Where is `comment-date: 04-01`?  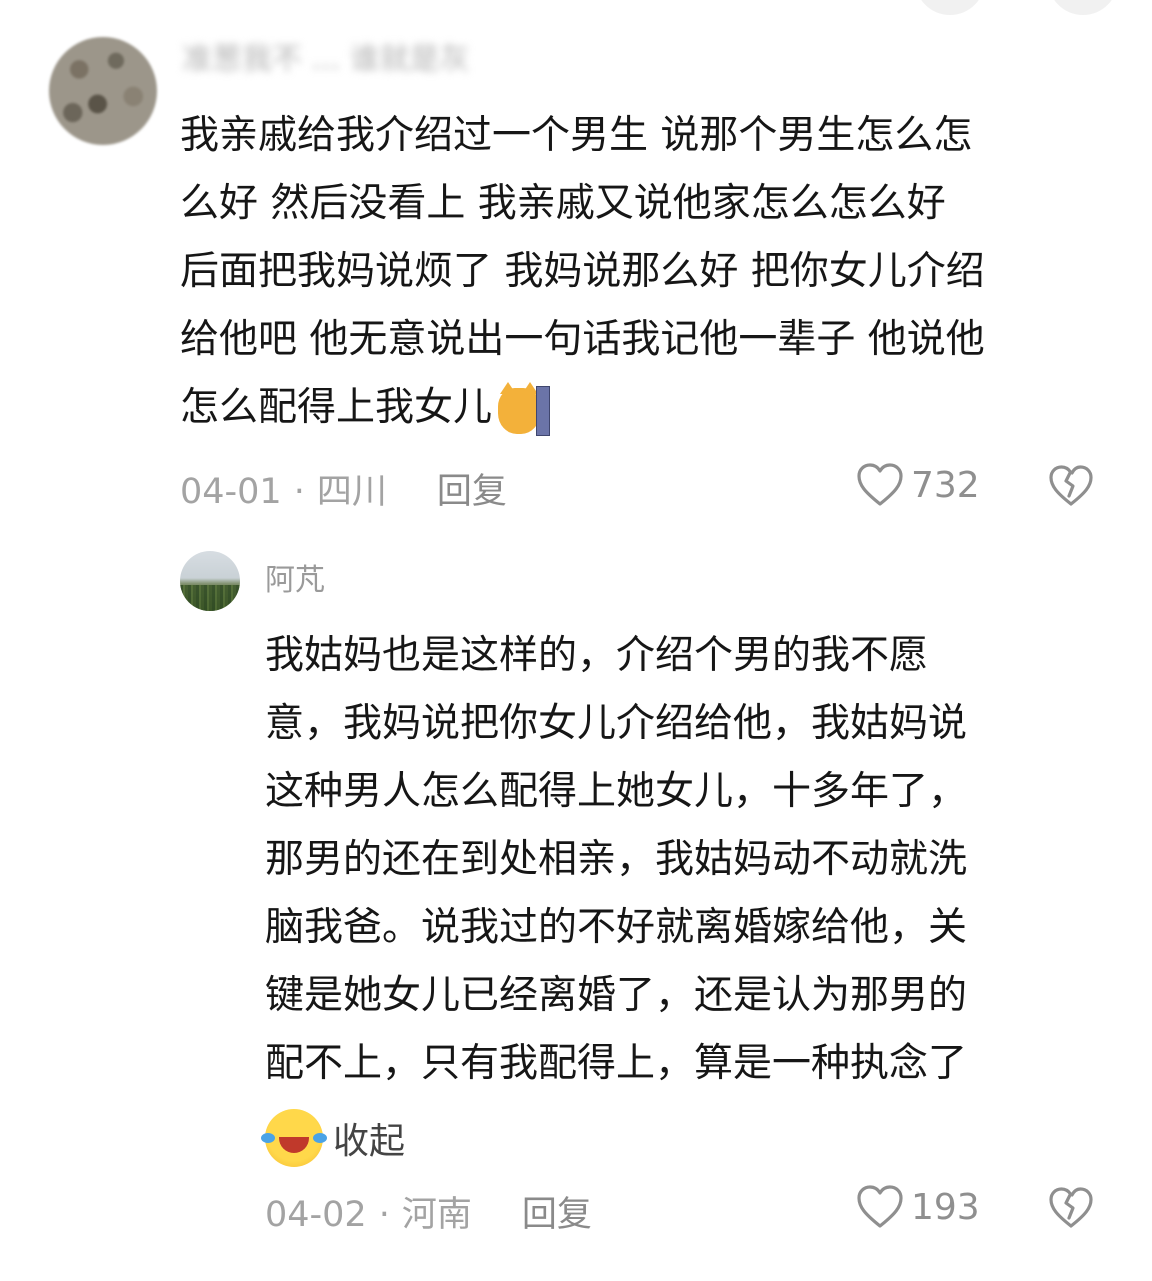
comment-date: 04-01 is located at coordinates (231, 492).